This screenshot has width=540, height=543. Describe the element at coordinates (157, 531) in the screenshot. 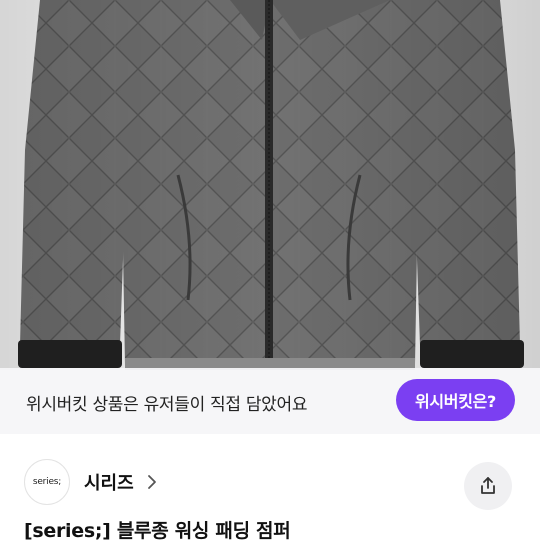

I see `product-title: [series;] 블루종 워싱 패딩 점퍼` at that location.